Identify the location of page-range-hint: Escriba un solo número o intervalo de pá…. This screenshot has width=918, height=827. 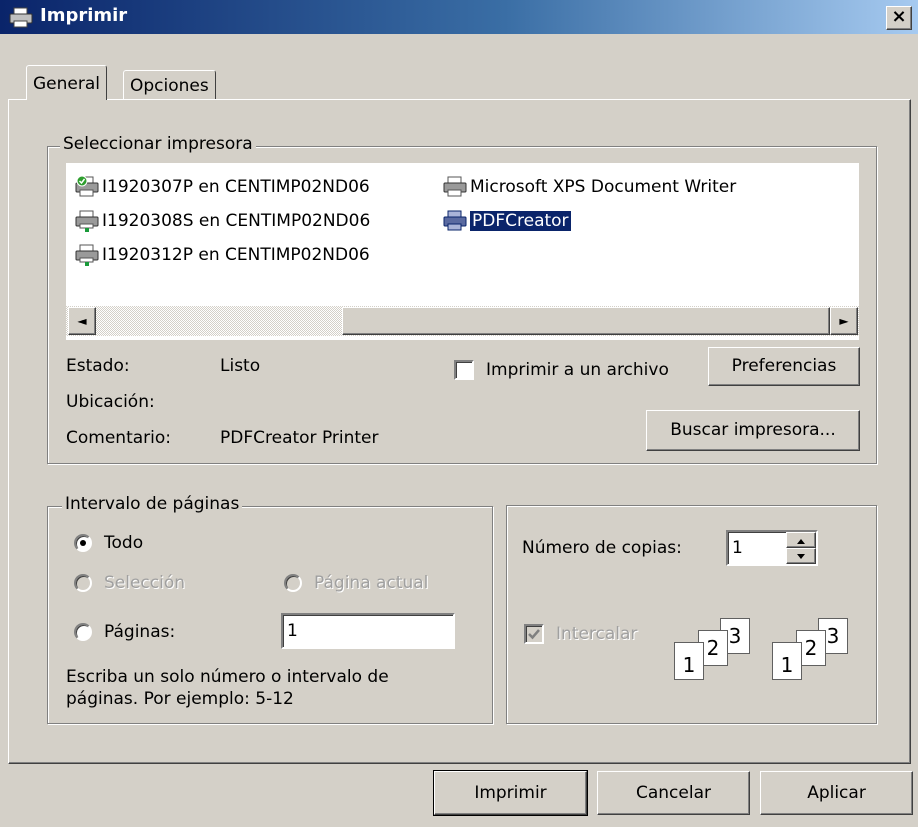
(227, 688).